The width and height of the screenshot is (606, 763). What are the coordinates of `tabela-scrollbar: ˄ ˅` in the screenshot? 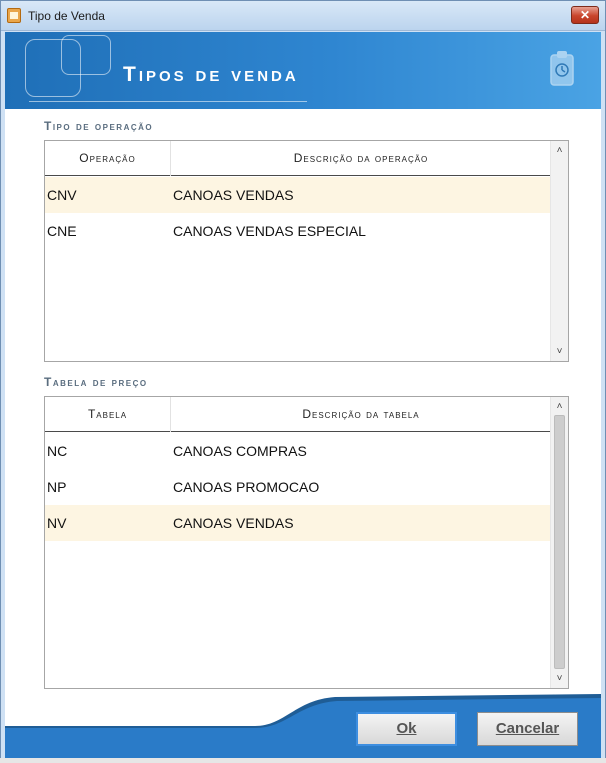 It's located at (559, 542).